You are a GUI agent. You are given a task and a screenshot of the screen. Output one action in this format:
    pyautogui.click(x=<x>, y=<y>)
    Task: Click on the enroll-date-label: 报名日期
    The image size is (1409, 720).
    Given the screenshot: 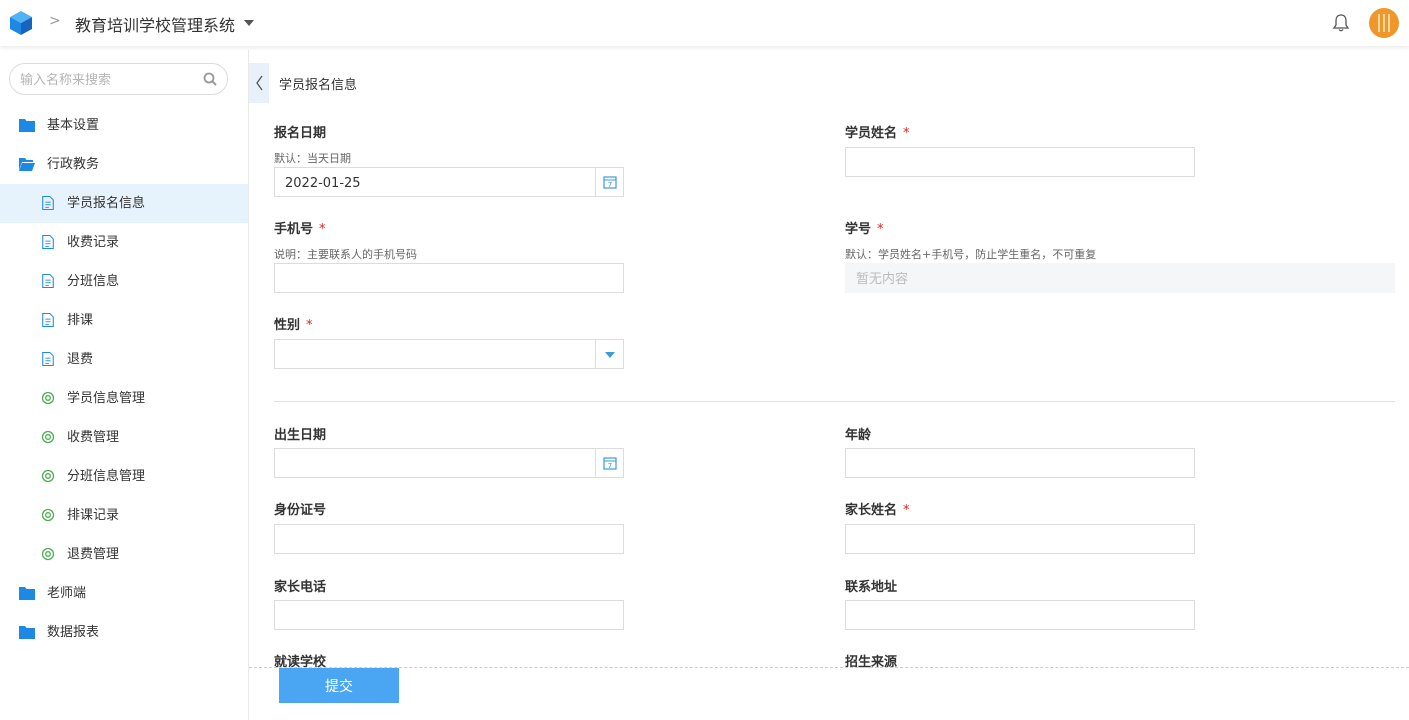 What is the action you would take?
    pyautogui.click(x=300, y=133)
    